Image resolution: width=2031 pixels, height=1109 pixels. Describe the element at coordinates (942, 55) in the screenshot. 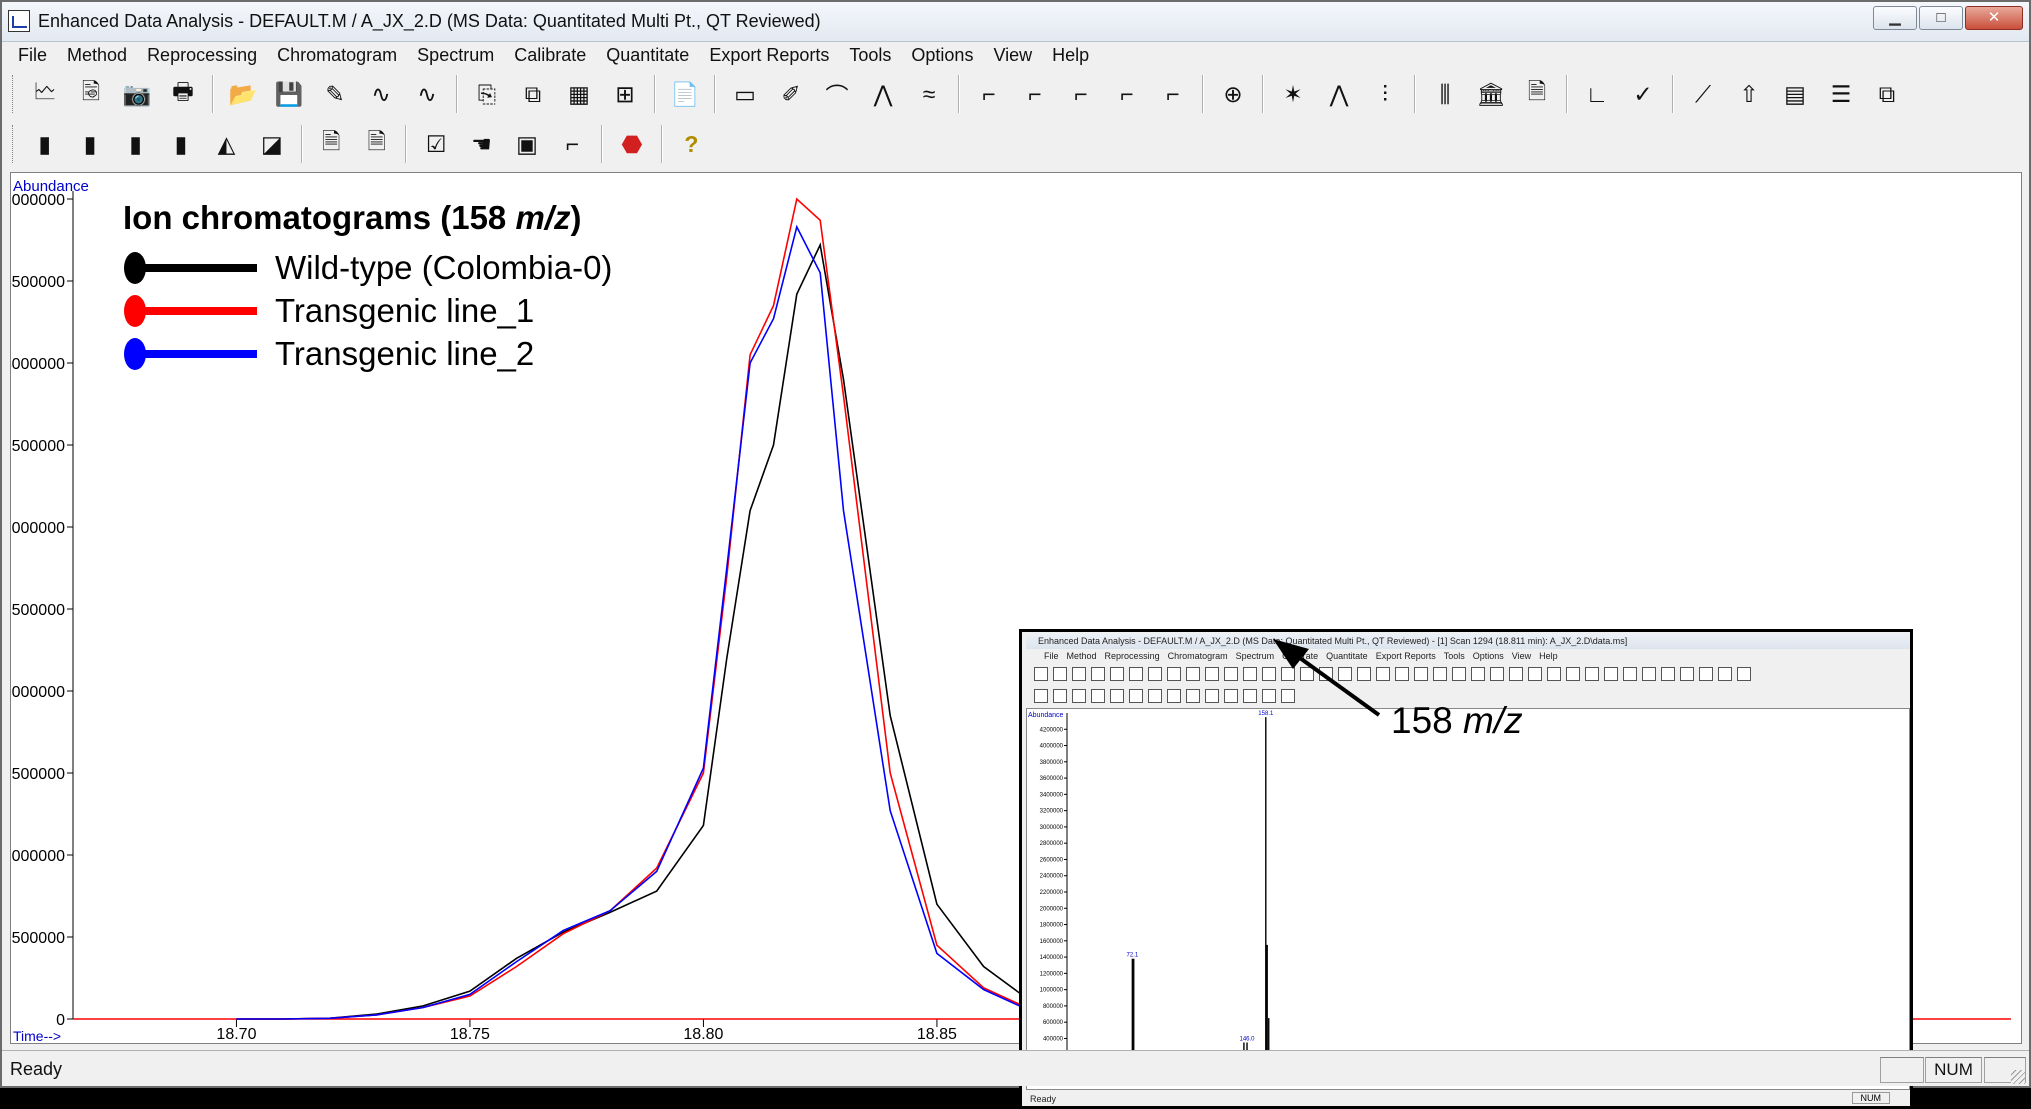

I see `menu-options: Options` at that location.